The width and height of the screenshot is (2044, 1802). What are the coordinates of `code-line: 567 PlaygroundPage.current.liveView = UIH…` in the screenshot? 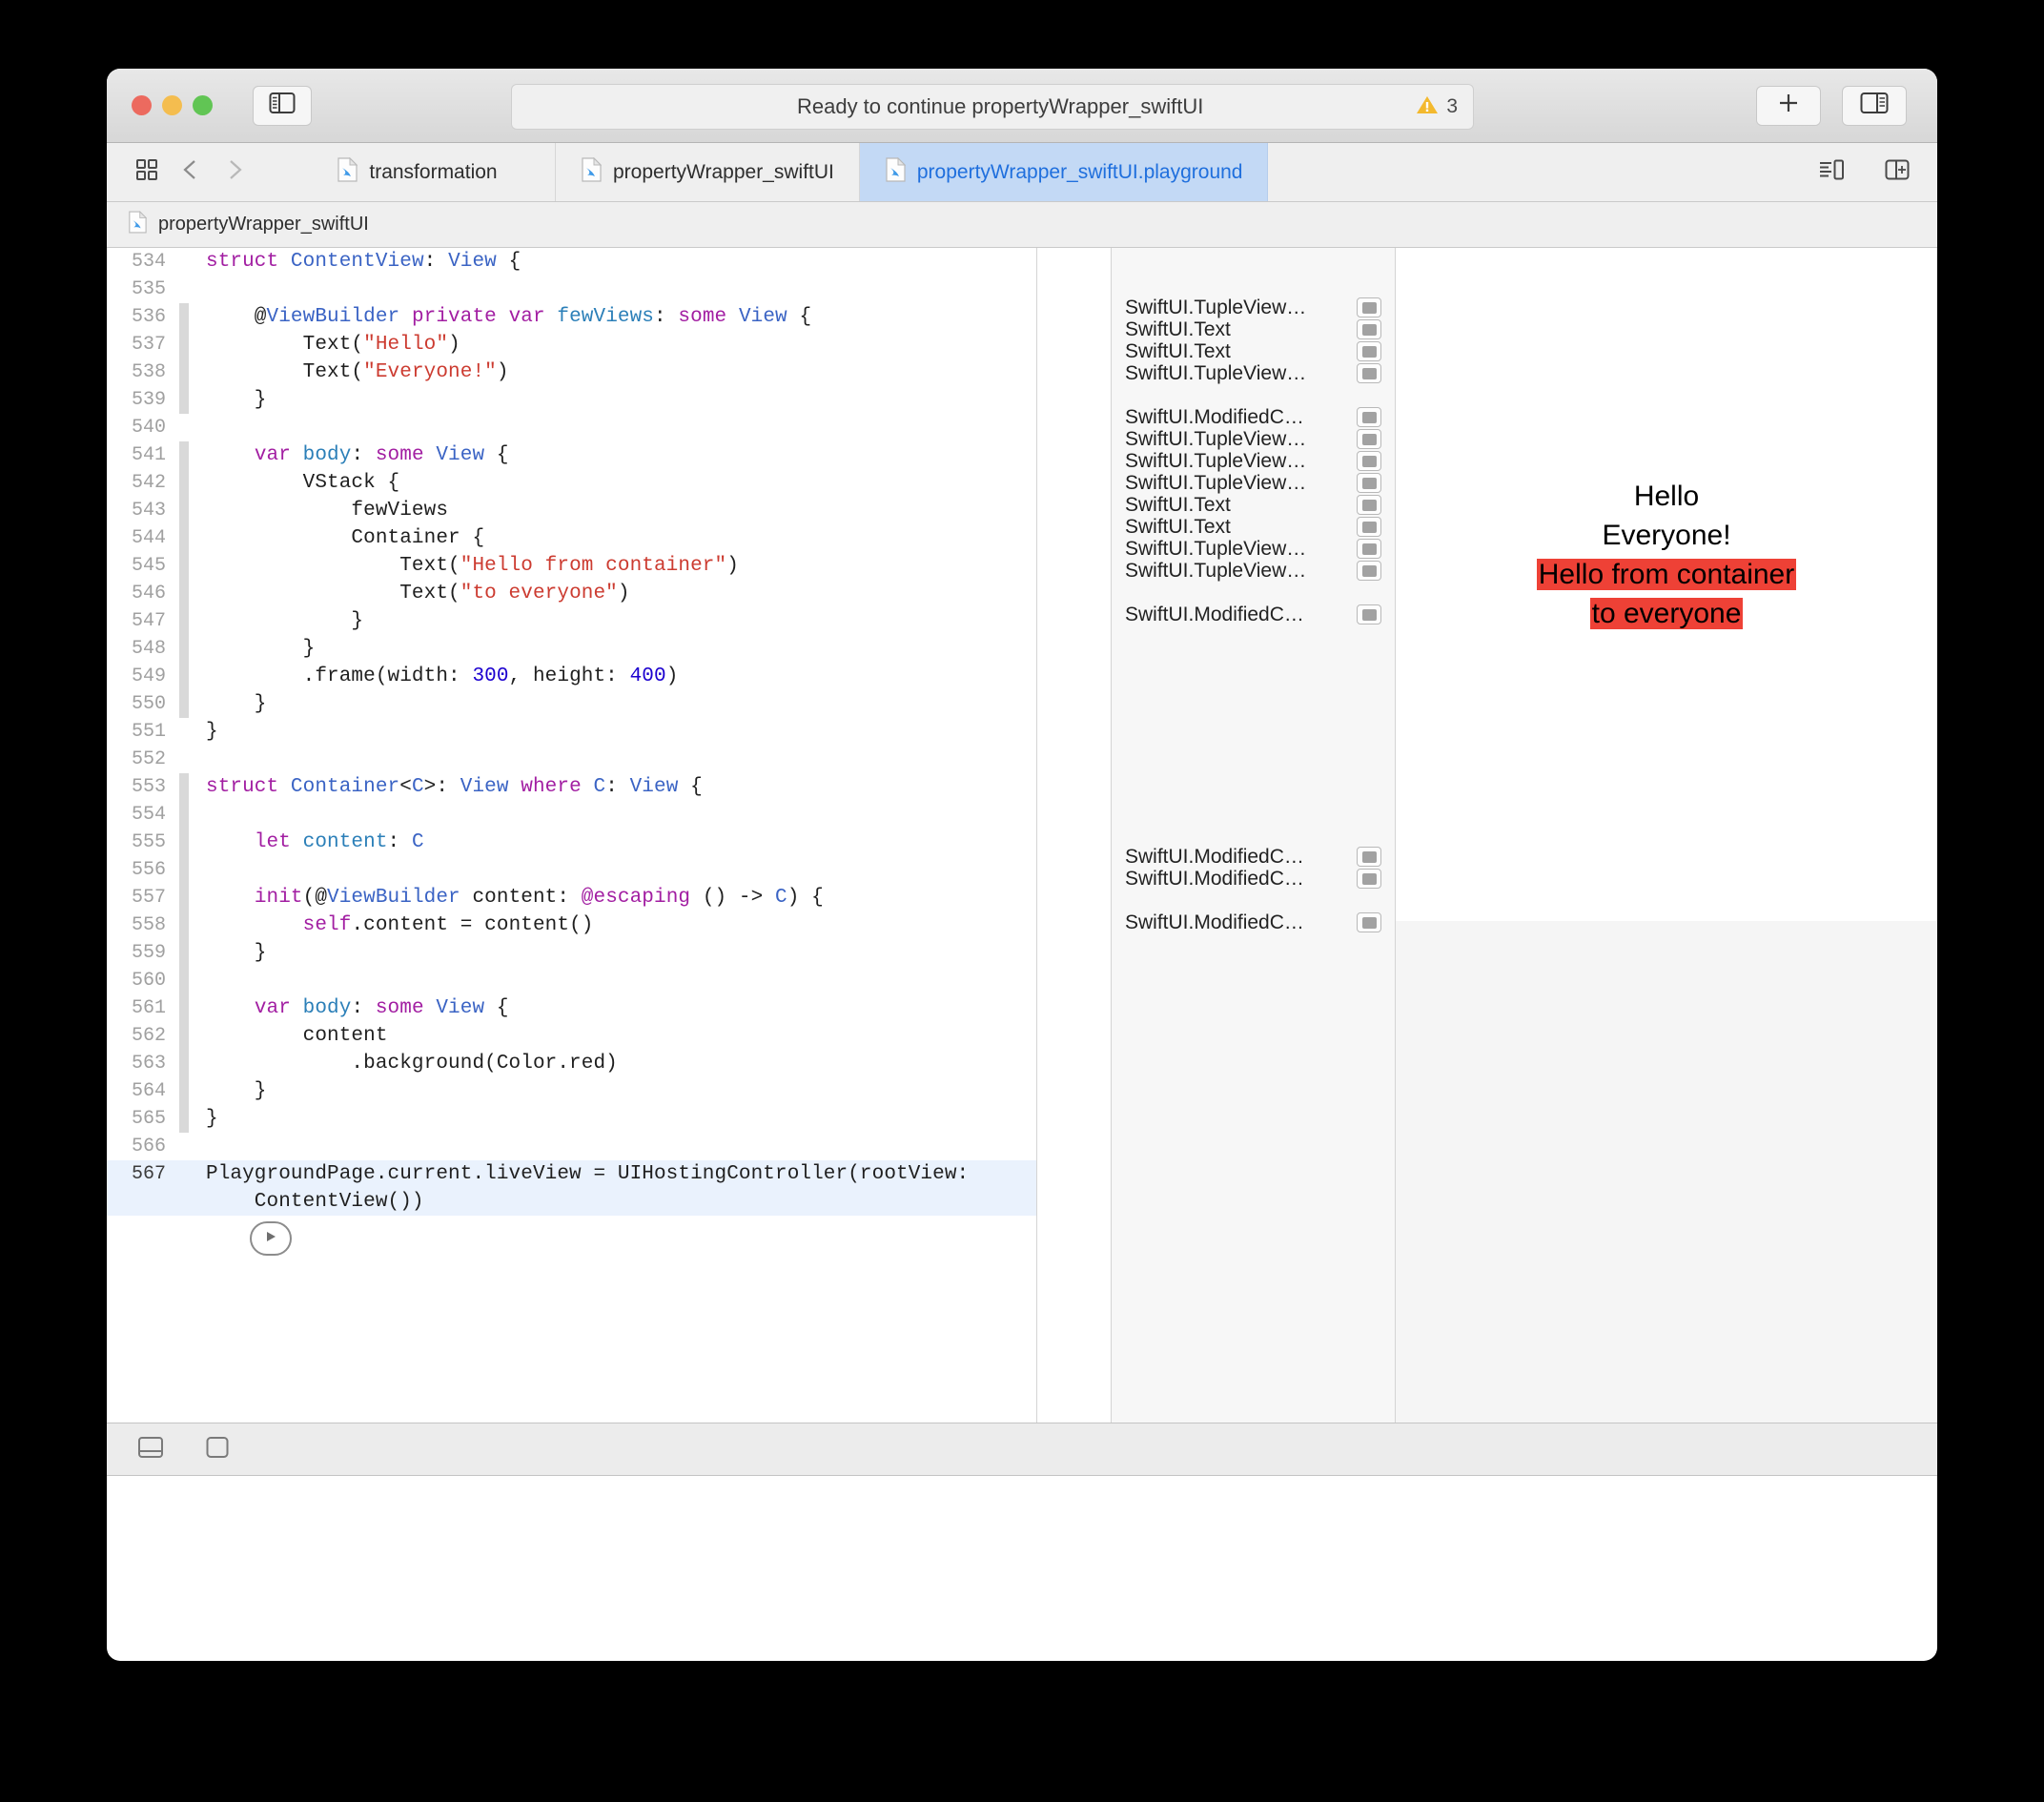 It's located at (571, 1174).